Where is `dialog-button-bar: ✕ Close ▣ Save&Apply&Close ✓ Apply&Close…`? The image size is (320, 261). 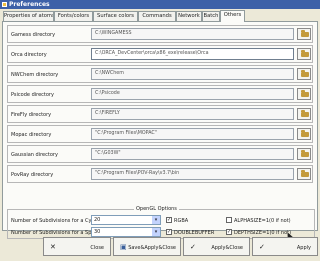 dialog-button-bar: ✕ Close ▣ Save&Apply&Close ✓ Apply&Close… is located at coordinates (160, 246).